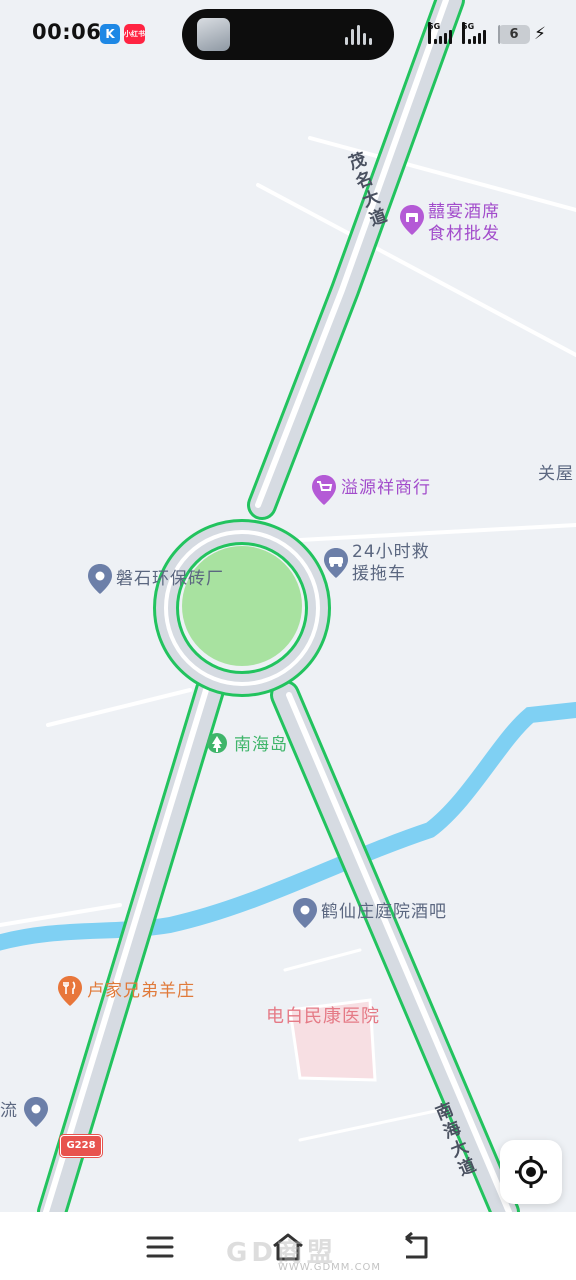  I want to click on dynamic-island, so click(288, 34).